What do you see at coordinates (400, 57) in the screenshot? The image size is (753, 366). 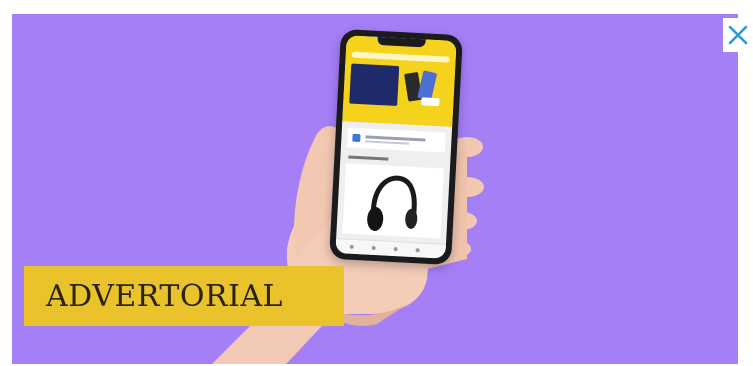 I see `screen-search-bar` at bounding box center [400, 57].